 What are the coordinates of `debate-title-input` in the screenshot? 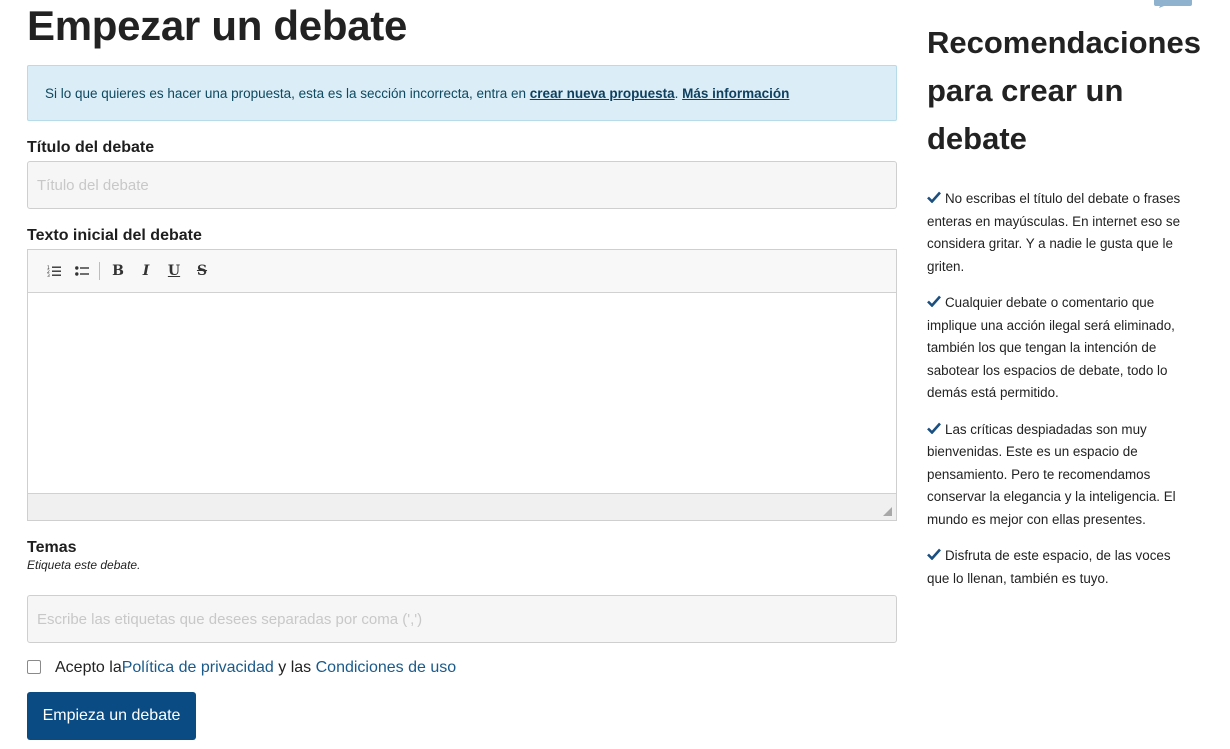 It's located at (462, 185).